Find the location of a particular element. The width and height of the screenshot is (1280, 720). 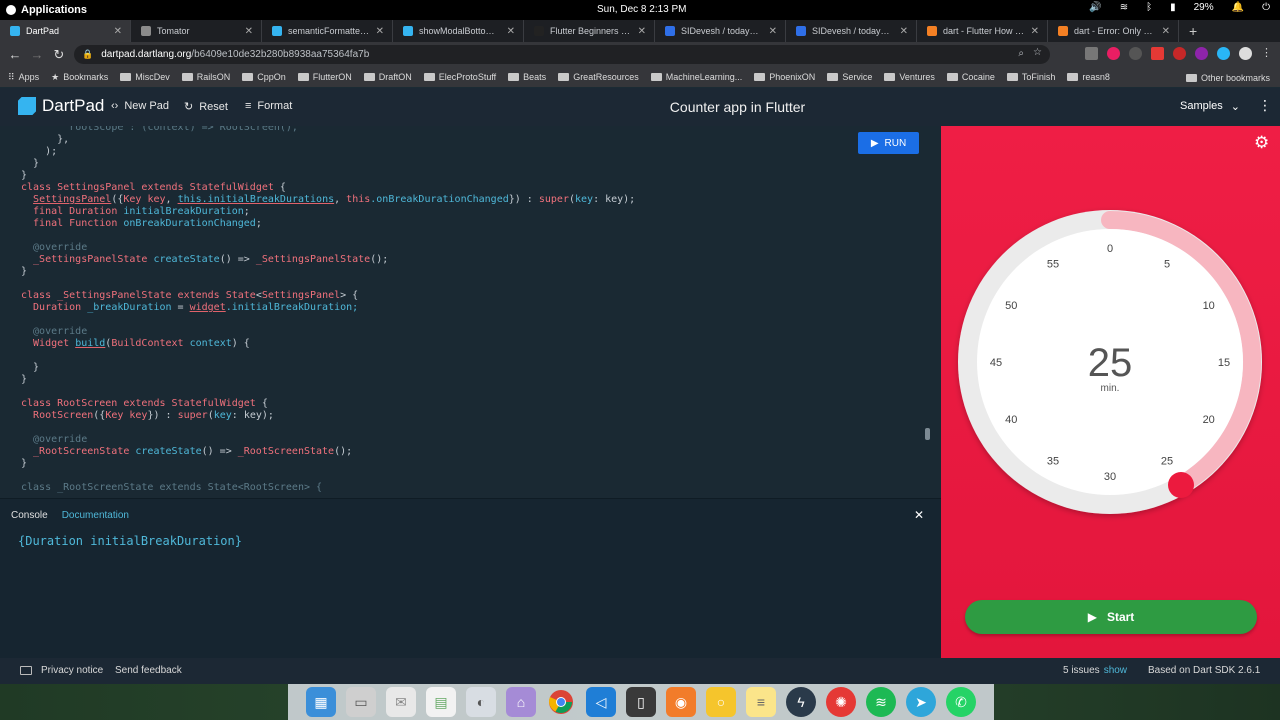

new-tab-icon: + is located at coordinates (1193, 31).